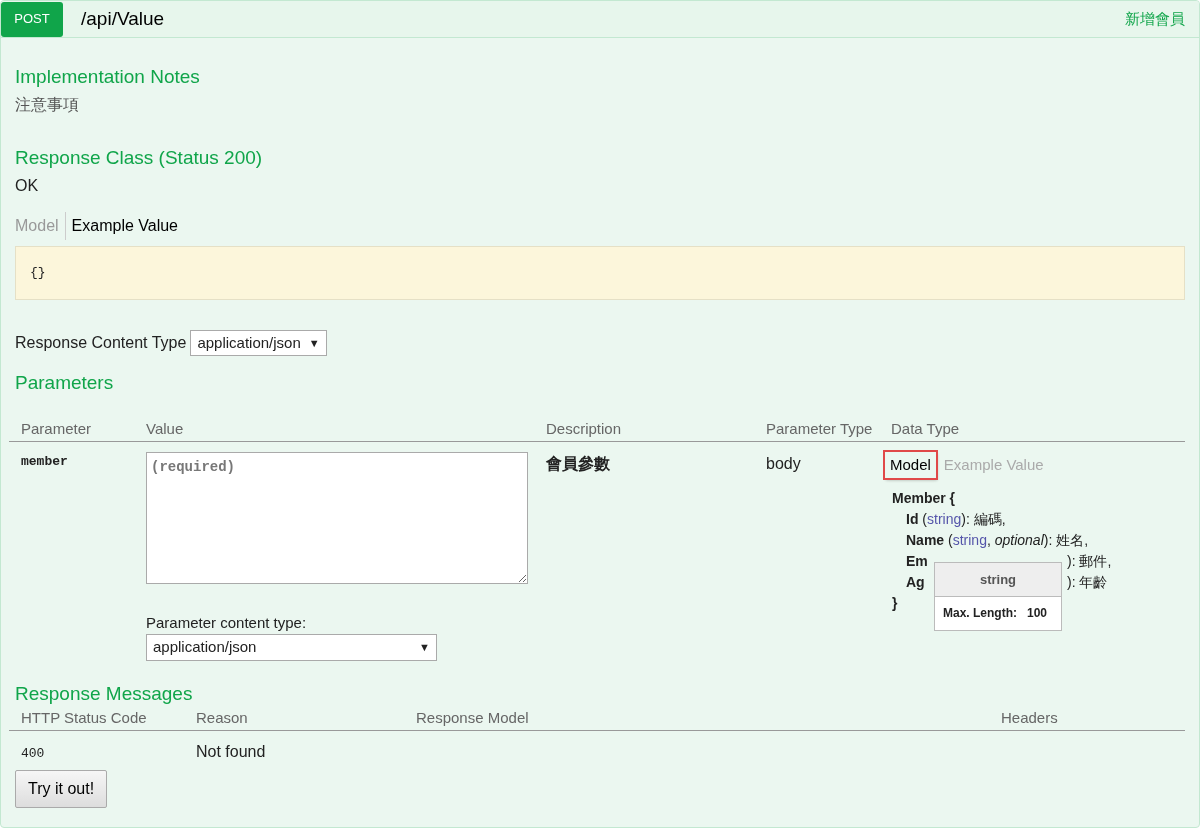 The image size is (1200, 828). What do you see at coordinates (820, 428) in the screenshot?
I see `column-header: Parameter Type` at bounding box center [820, 428].